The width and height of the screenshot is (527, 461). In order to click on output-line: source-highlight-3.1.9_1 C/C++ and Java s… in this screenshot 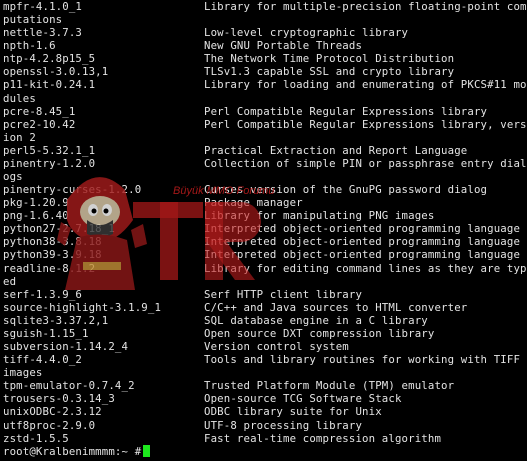, I will do `click(265, 307)`.